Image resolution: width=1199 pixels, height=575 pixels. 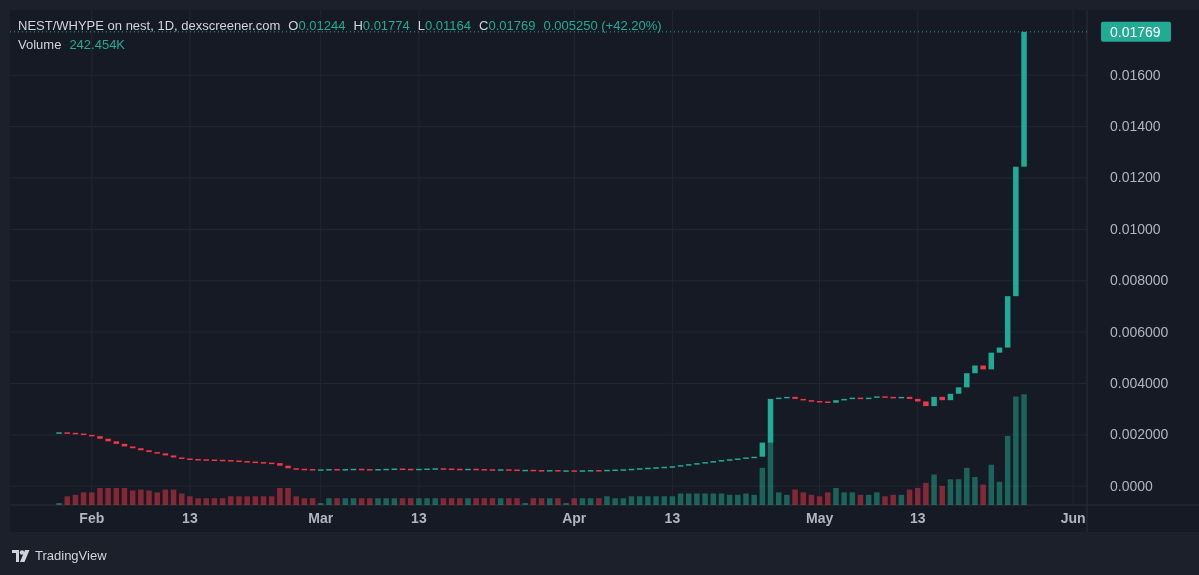 What do you see at coordinates (1135, 177) in the screenshot?
I see `price-axis-label: 0.01200` at bounding box center [1135, 177].